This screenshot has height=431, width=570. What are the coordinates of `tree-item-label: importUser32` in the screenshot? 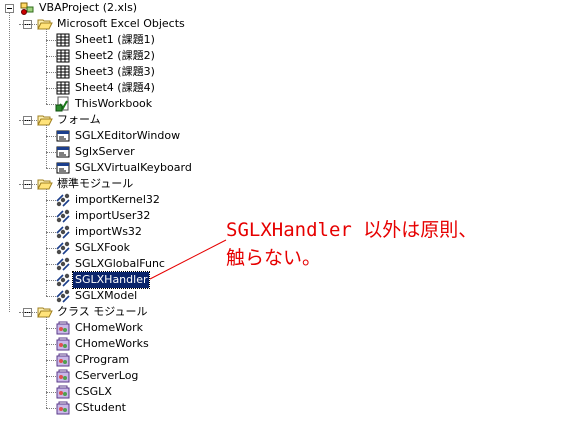 It's located at (113, 215).